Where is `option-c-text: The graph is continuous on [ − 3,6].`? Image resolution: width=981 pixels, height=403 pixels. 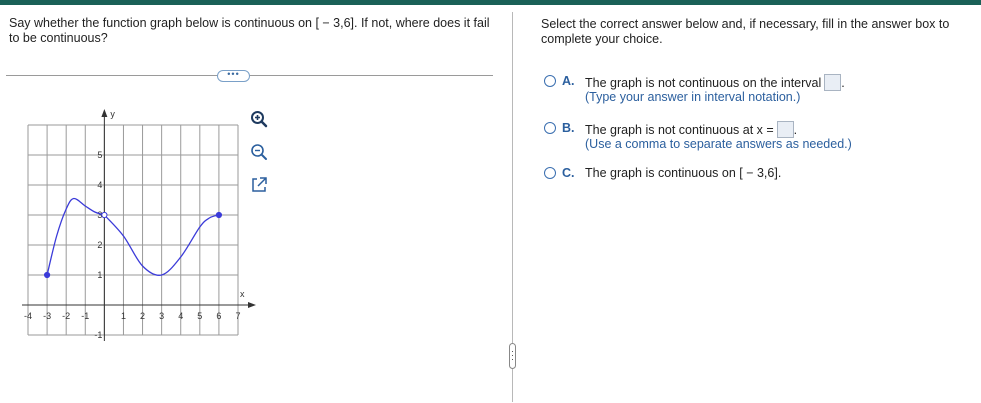
option-c-text: The graph is continuous on [ − 3,6]. is located at coordinates (683, 173).